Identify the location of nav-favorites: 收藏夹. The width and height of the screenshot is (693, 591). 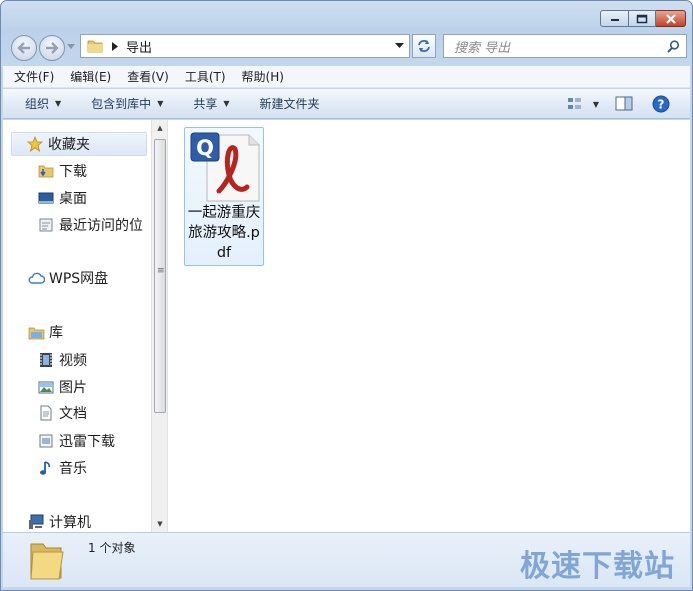
(79, 144).